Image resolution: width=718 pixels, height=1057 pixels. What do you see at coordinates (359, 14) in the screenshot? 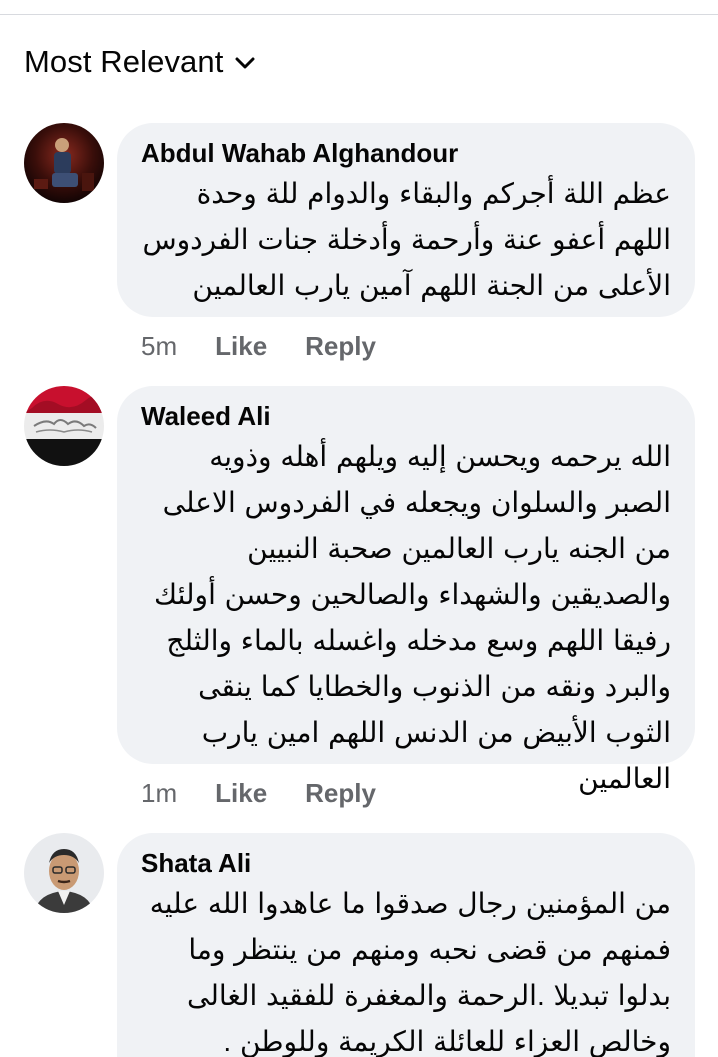
I see `divider` at bounding box center [359, 14].